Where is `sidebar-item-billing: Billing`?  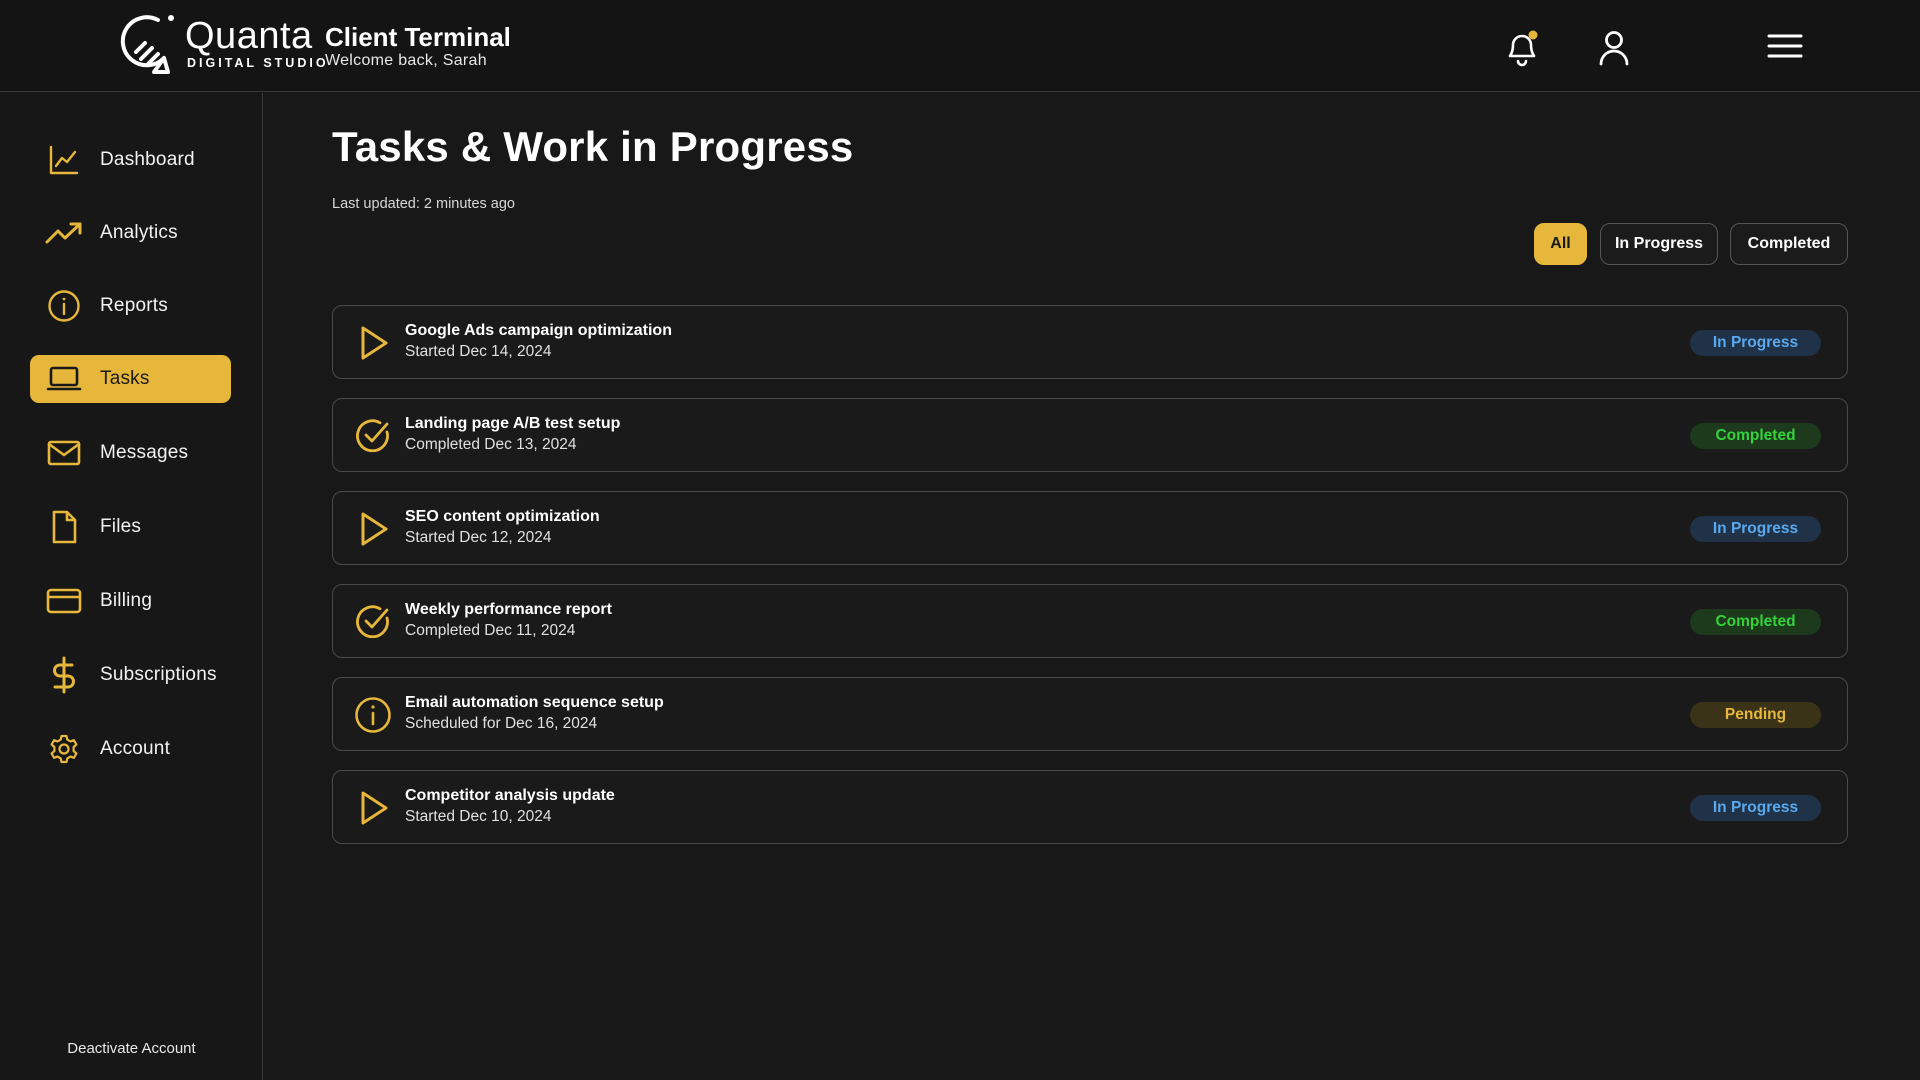
sidebar-item-billing: Billing is located at coordinates (130, 601).